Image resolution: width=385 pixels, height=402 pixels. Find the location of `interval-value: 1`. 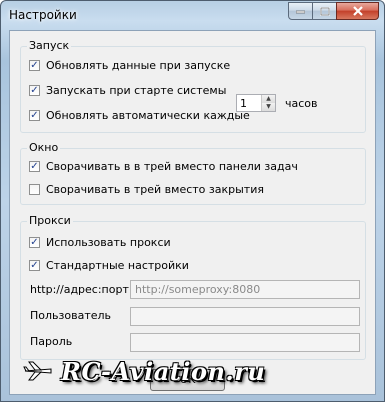

interval-value: 1 is located at coordinates (243, 103).